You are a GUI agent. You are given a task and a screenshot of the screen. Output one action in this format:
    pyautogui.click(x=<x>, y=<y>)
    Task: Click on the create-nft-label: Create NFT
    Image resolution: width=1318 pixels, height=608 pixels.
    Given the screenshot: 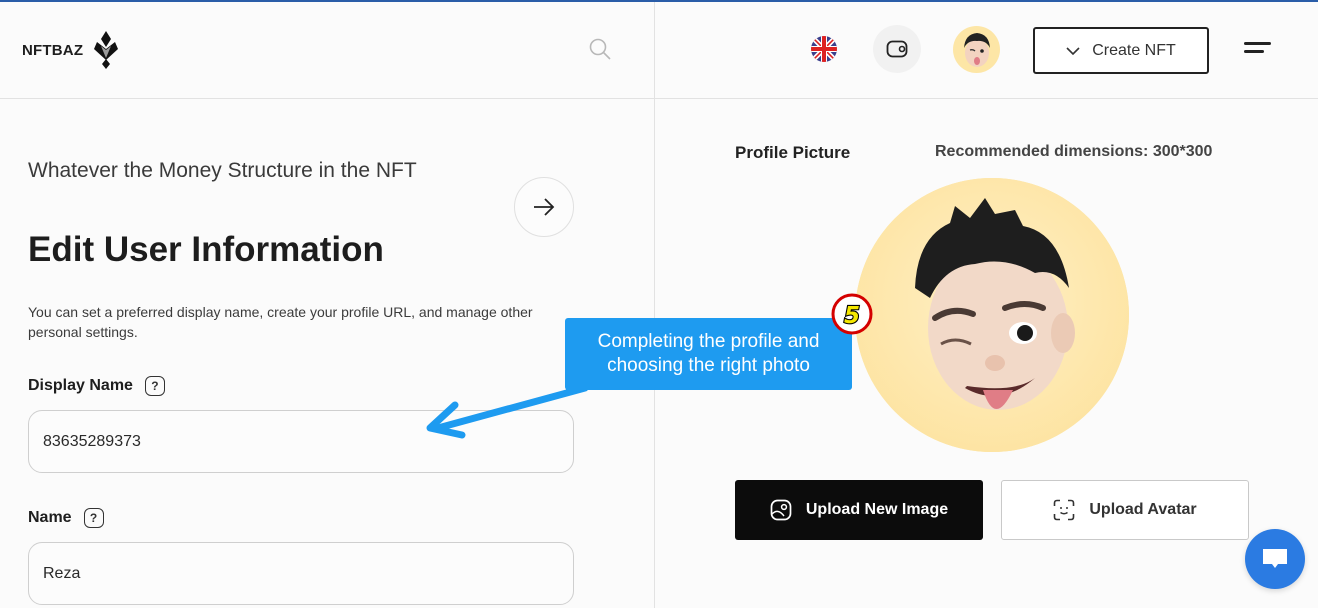 What is the action you would take?
    pyautogui.click(x=1134, y=50)
    